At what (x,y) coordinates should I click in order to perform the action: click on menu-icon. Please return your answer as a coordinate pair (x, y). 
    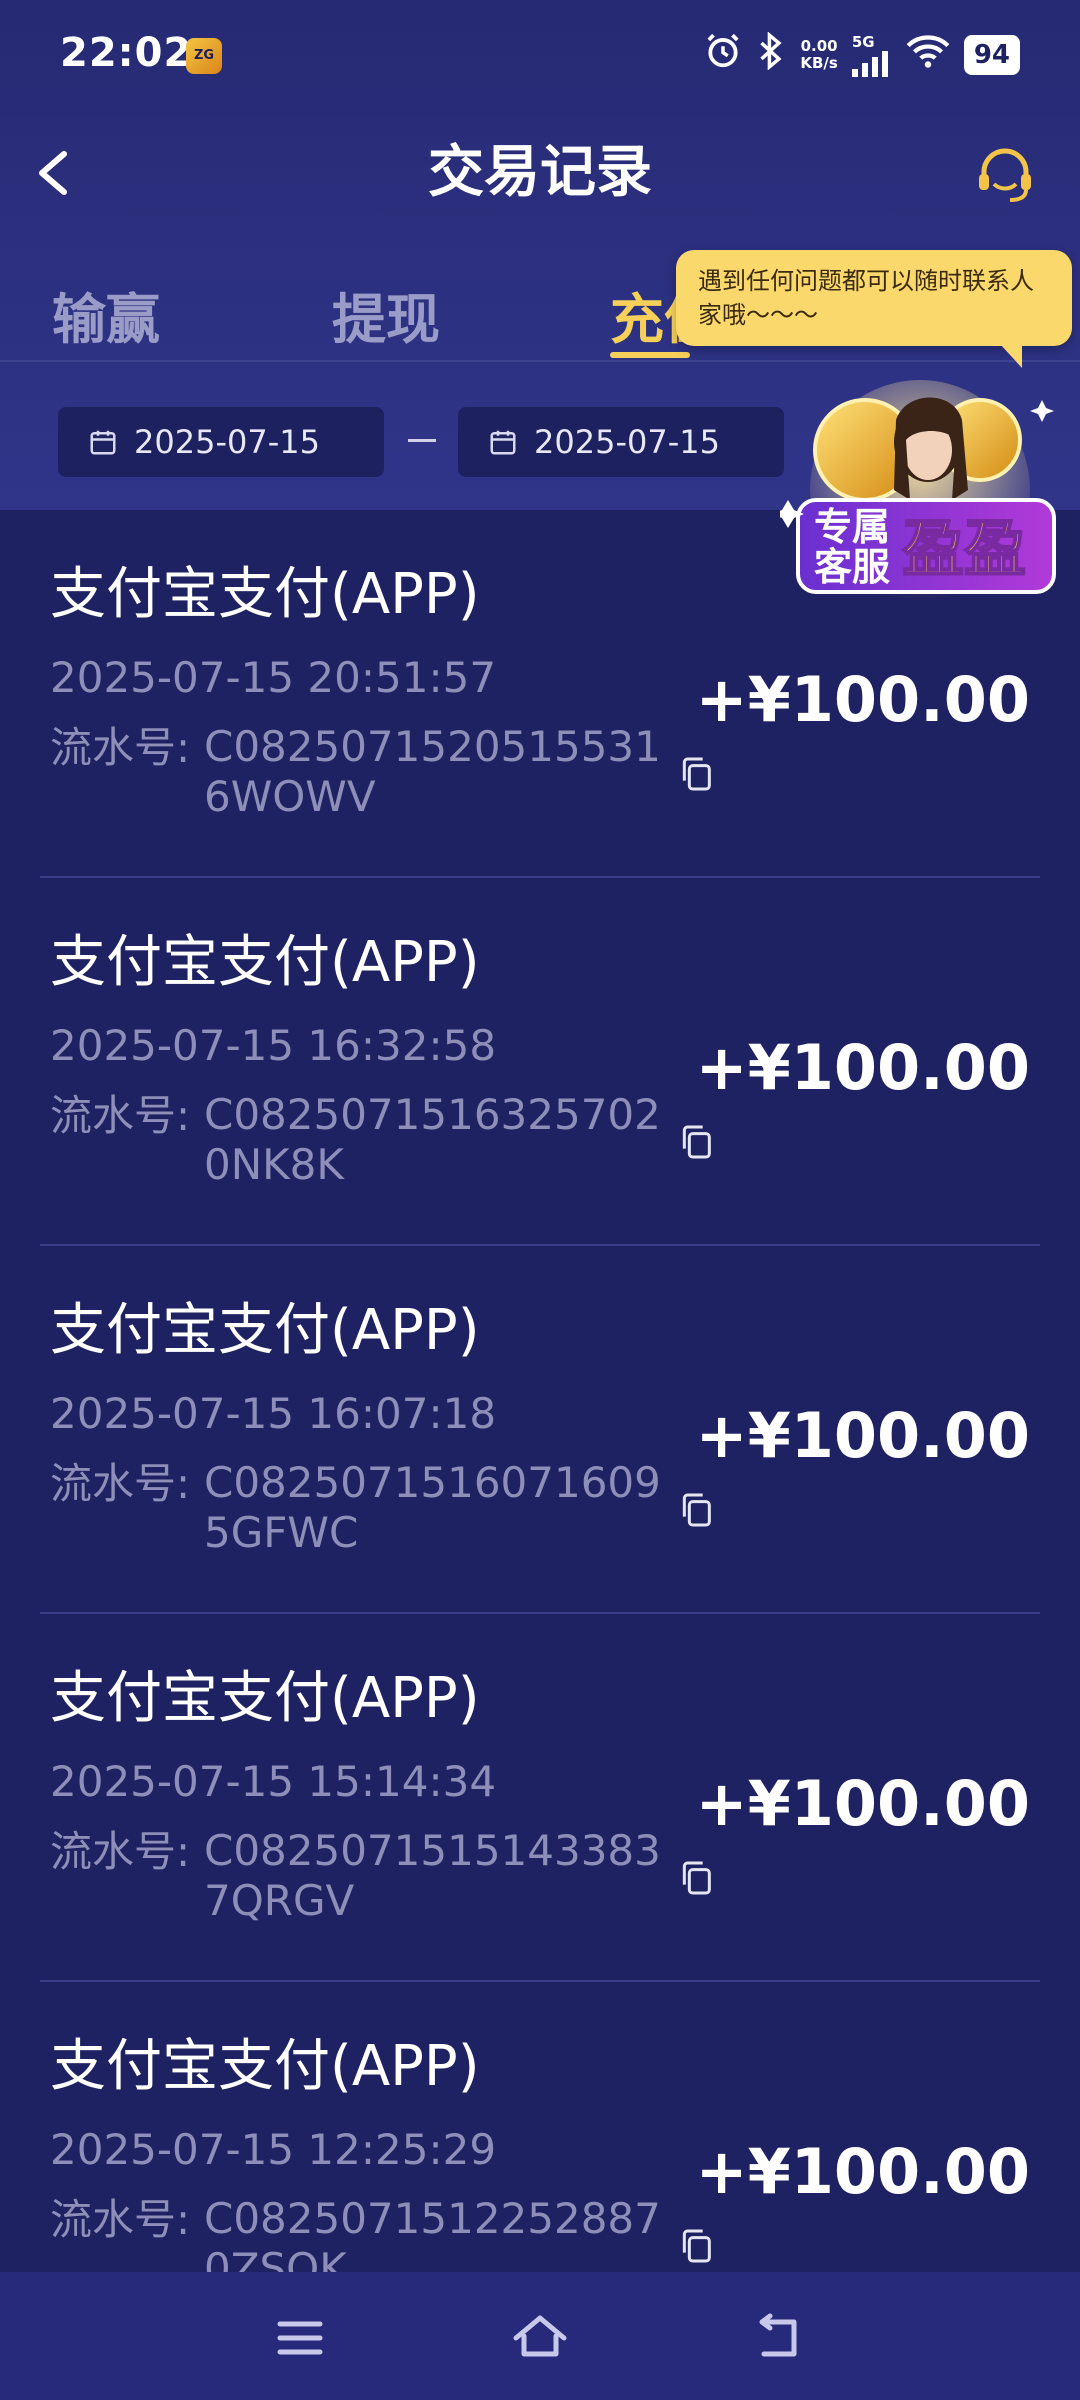
    Looking at the image, I should click on (300, 2338).